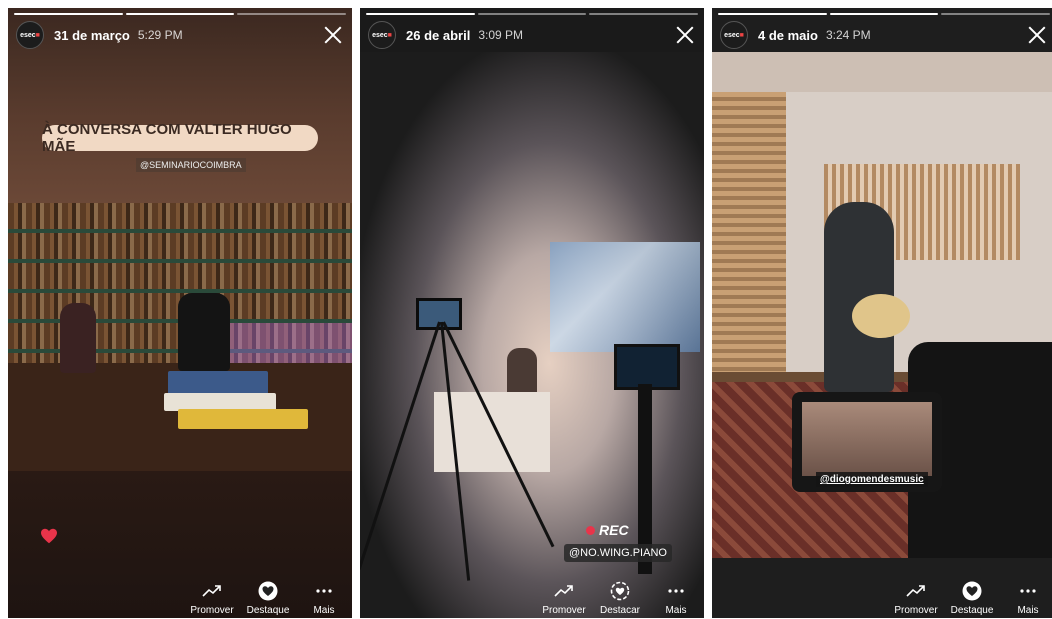 The width and height of the screenshot is (1052, 619). What do you see at coordinates (532, 597) in the screenshot?
I see `story-actions: Promover Destacar Mais` at bounding box center [532, 597].